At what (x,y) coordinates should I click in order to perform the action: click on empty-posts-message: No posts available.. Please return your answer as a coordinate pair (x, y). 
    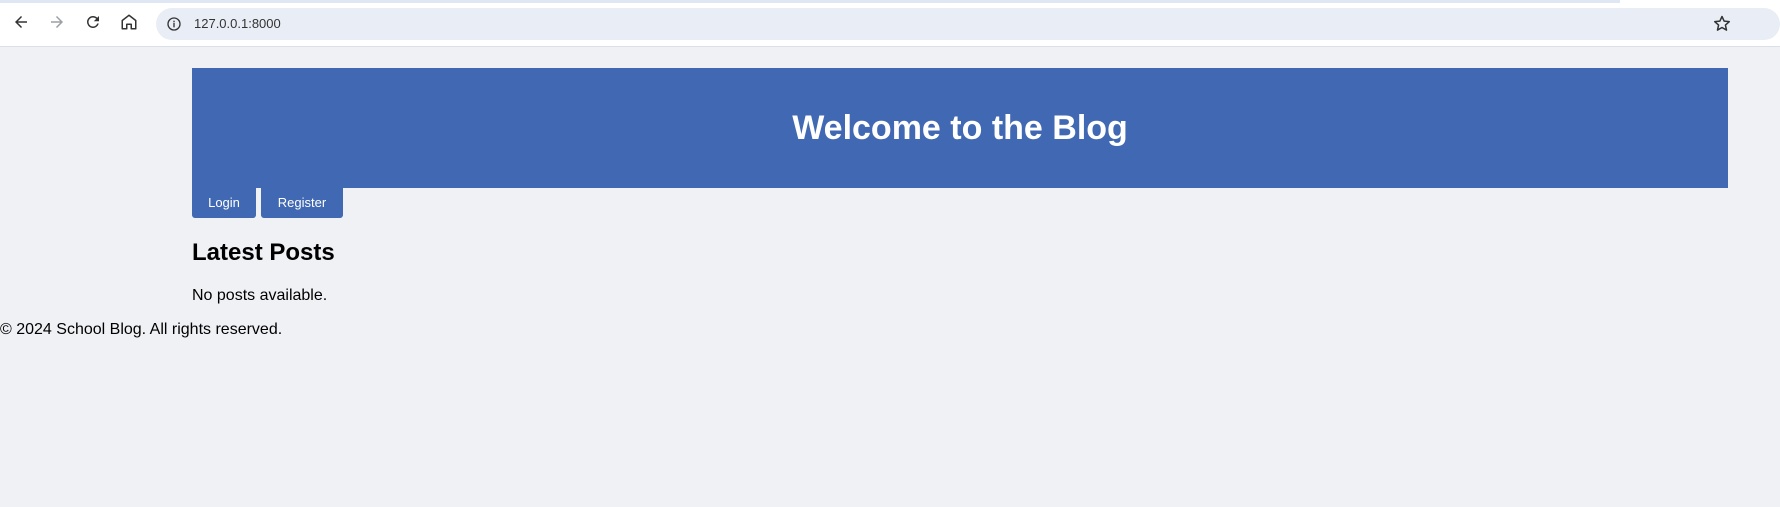
    Looking at the image, I should click on (260, 295).